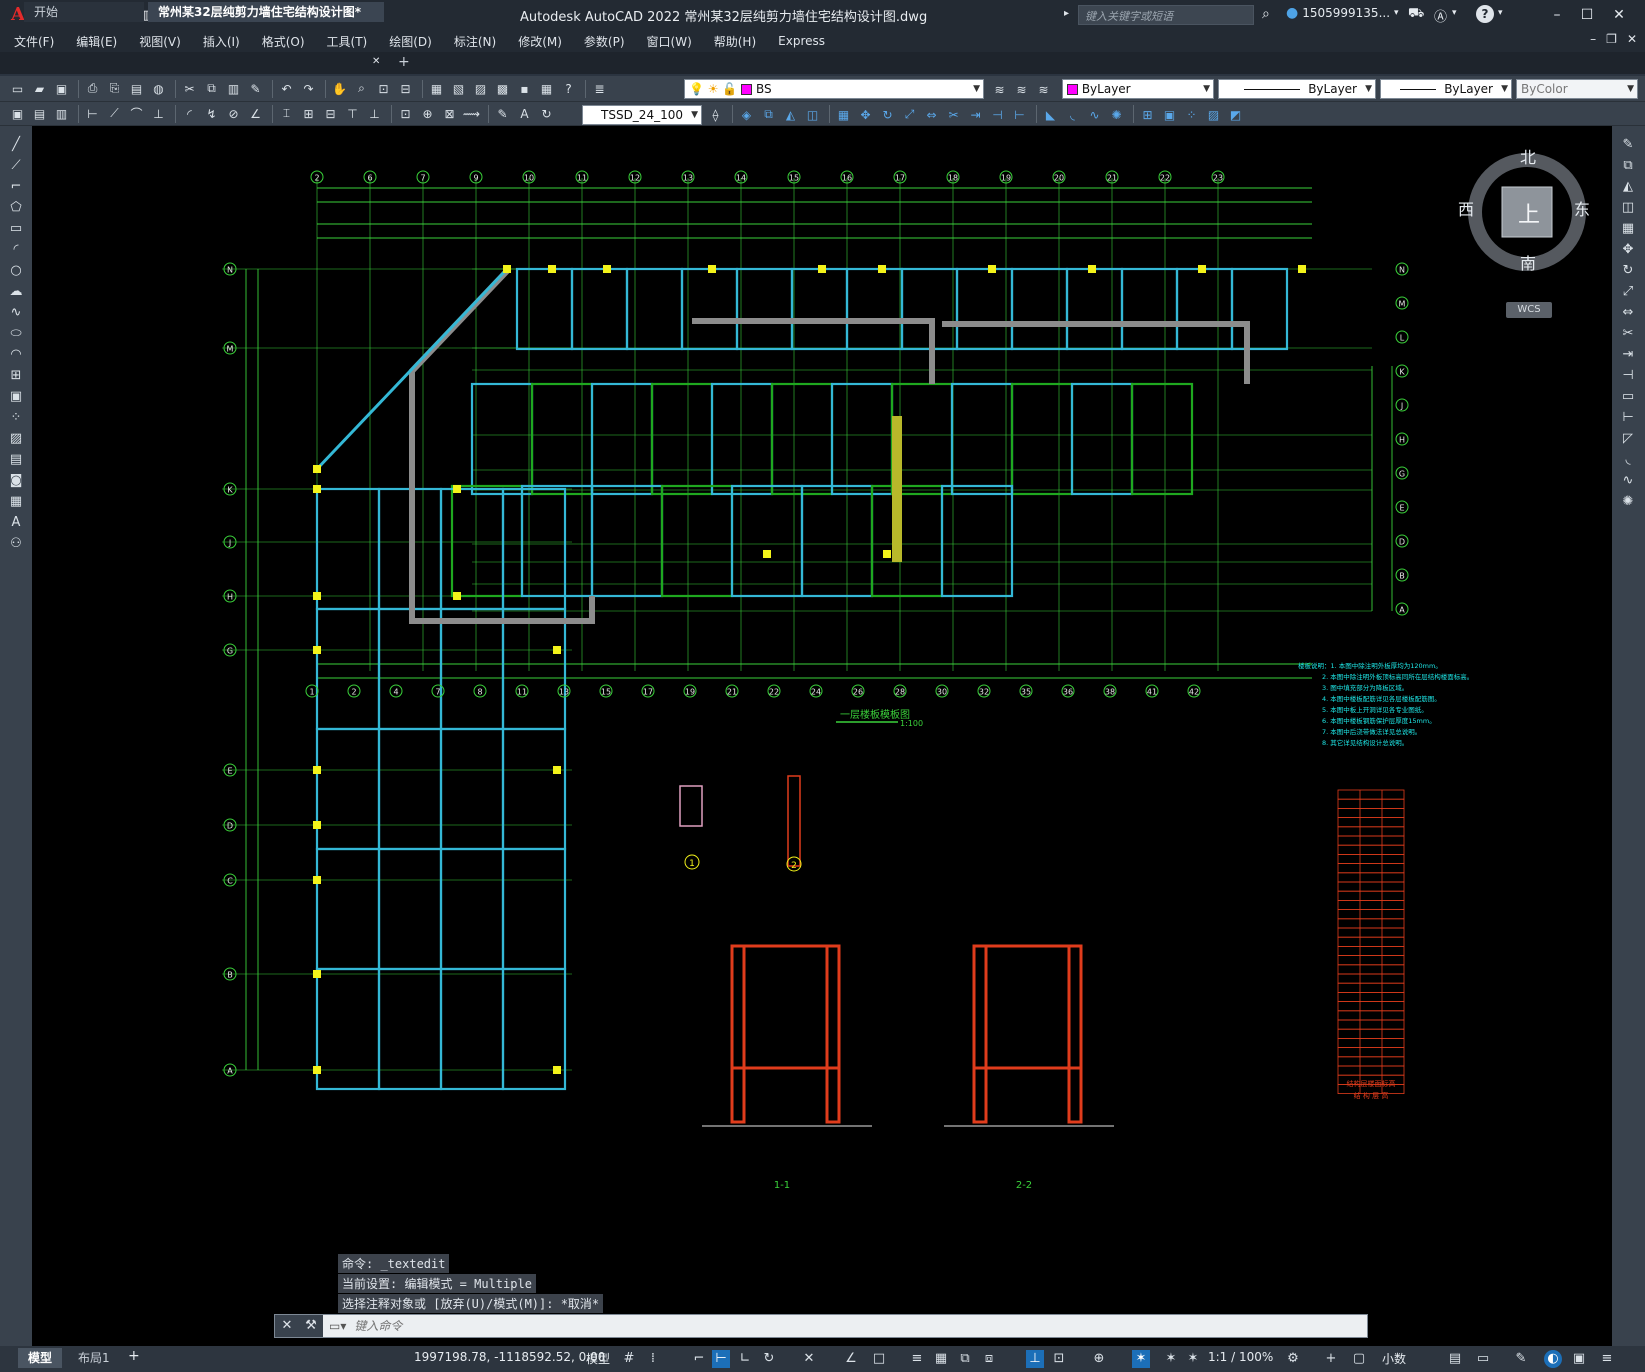  Describe the element at coordinates (1632, 39) in the screenshot. I see `doc-close-button: ✕` at that location.